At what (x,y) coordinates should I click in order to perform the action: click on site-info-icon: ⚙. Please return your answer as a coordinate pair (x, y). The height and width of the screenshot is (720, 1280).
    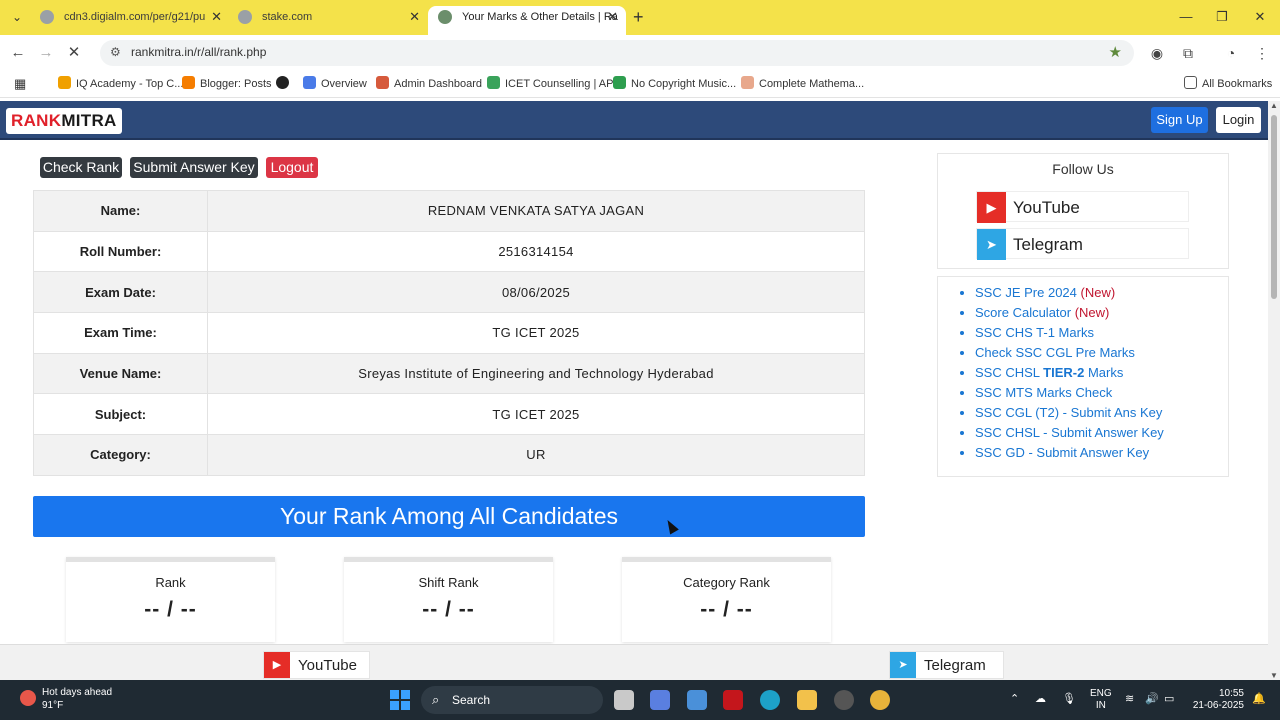
    Looking at the image, I should click on (115, 52).